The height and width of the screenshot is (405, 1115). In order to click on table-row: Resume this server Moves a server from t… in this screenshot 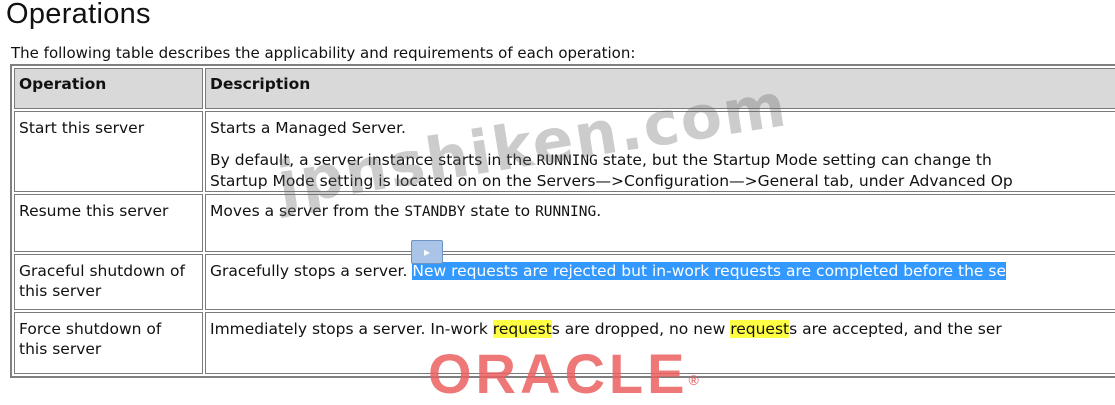, I will do `click(564, 223)`.